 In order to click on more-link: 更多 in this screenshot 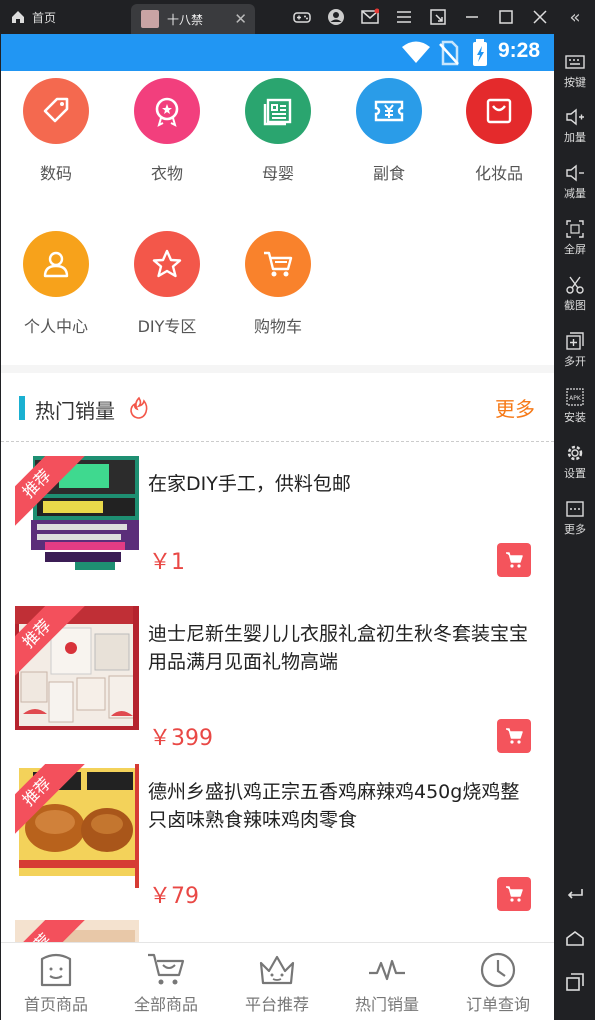, I will do `click(515, 407)`.